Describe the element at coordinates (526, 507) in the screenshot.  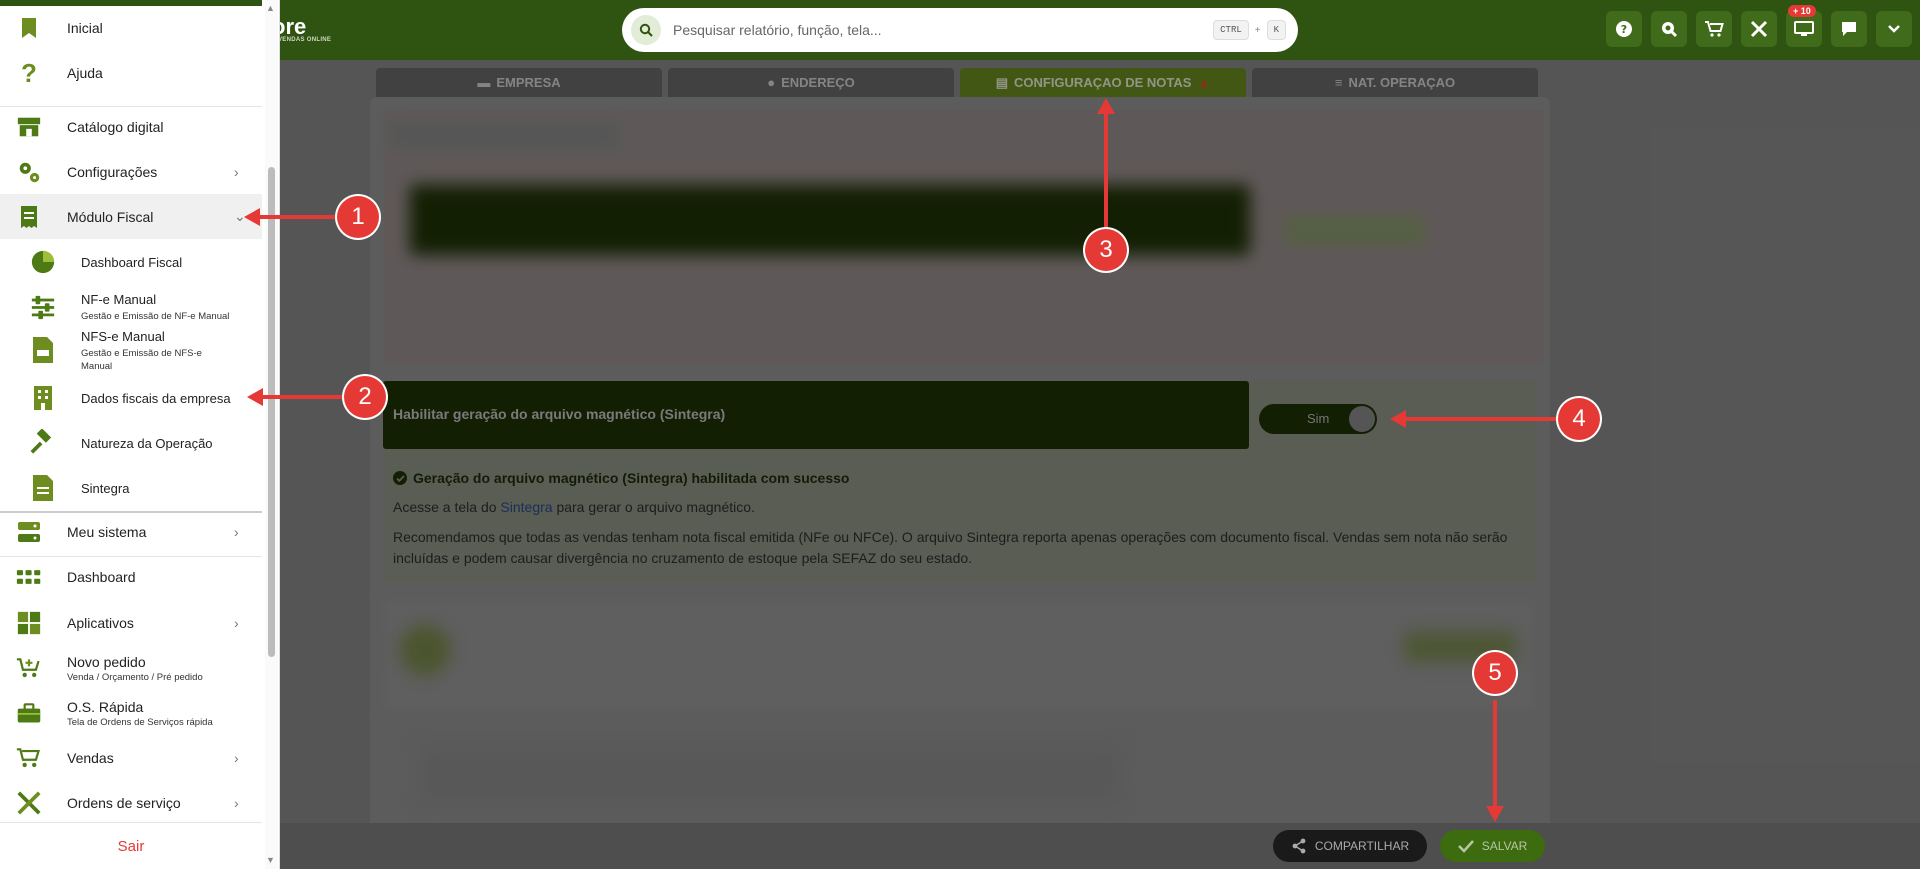
I see `sintegra-link: Sintegra` at that location.